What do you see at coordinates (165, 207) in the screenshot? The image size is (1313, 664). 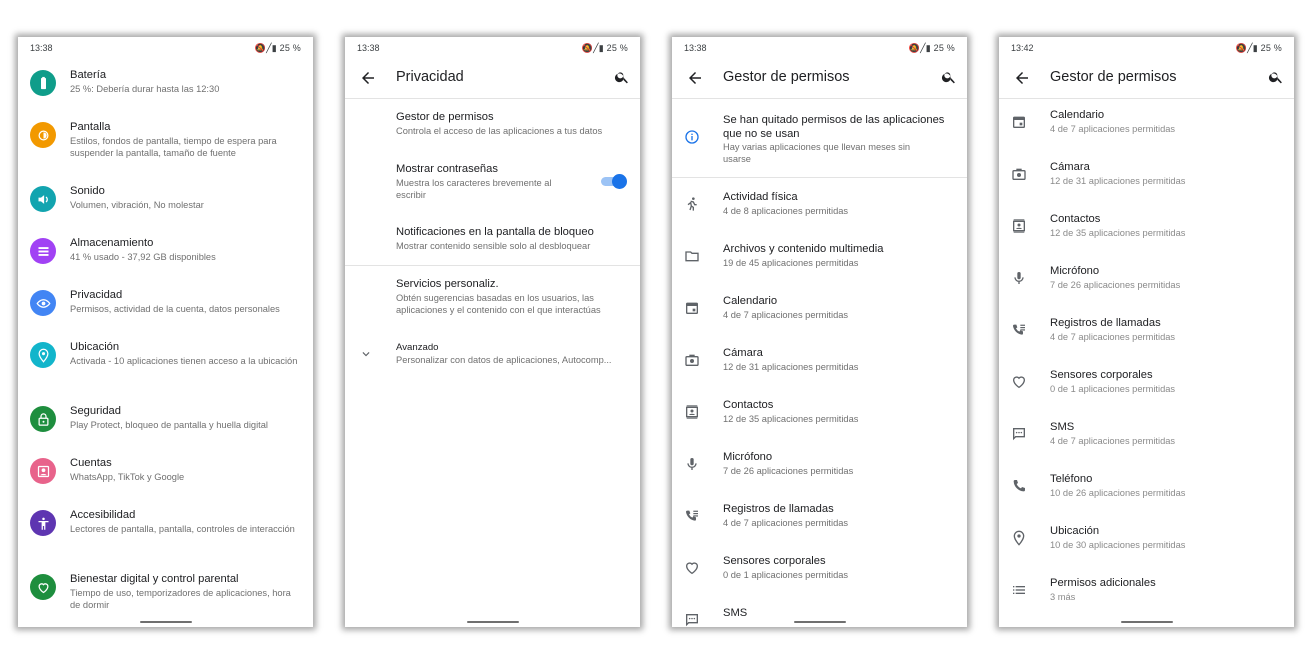 I see `settings-item-2: Sonido Volumen, vibración, No molestar` at bounding box center [165, 207].